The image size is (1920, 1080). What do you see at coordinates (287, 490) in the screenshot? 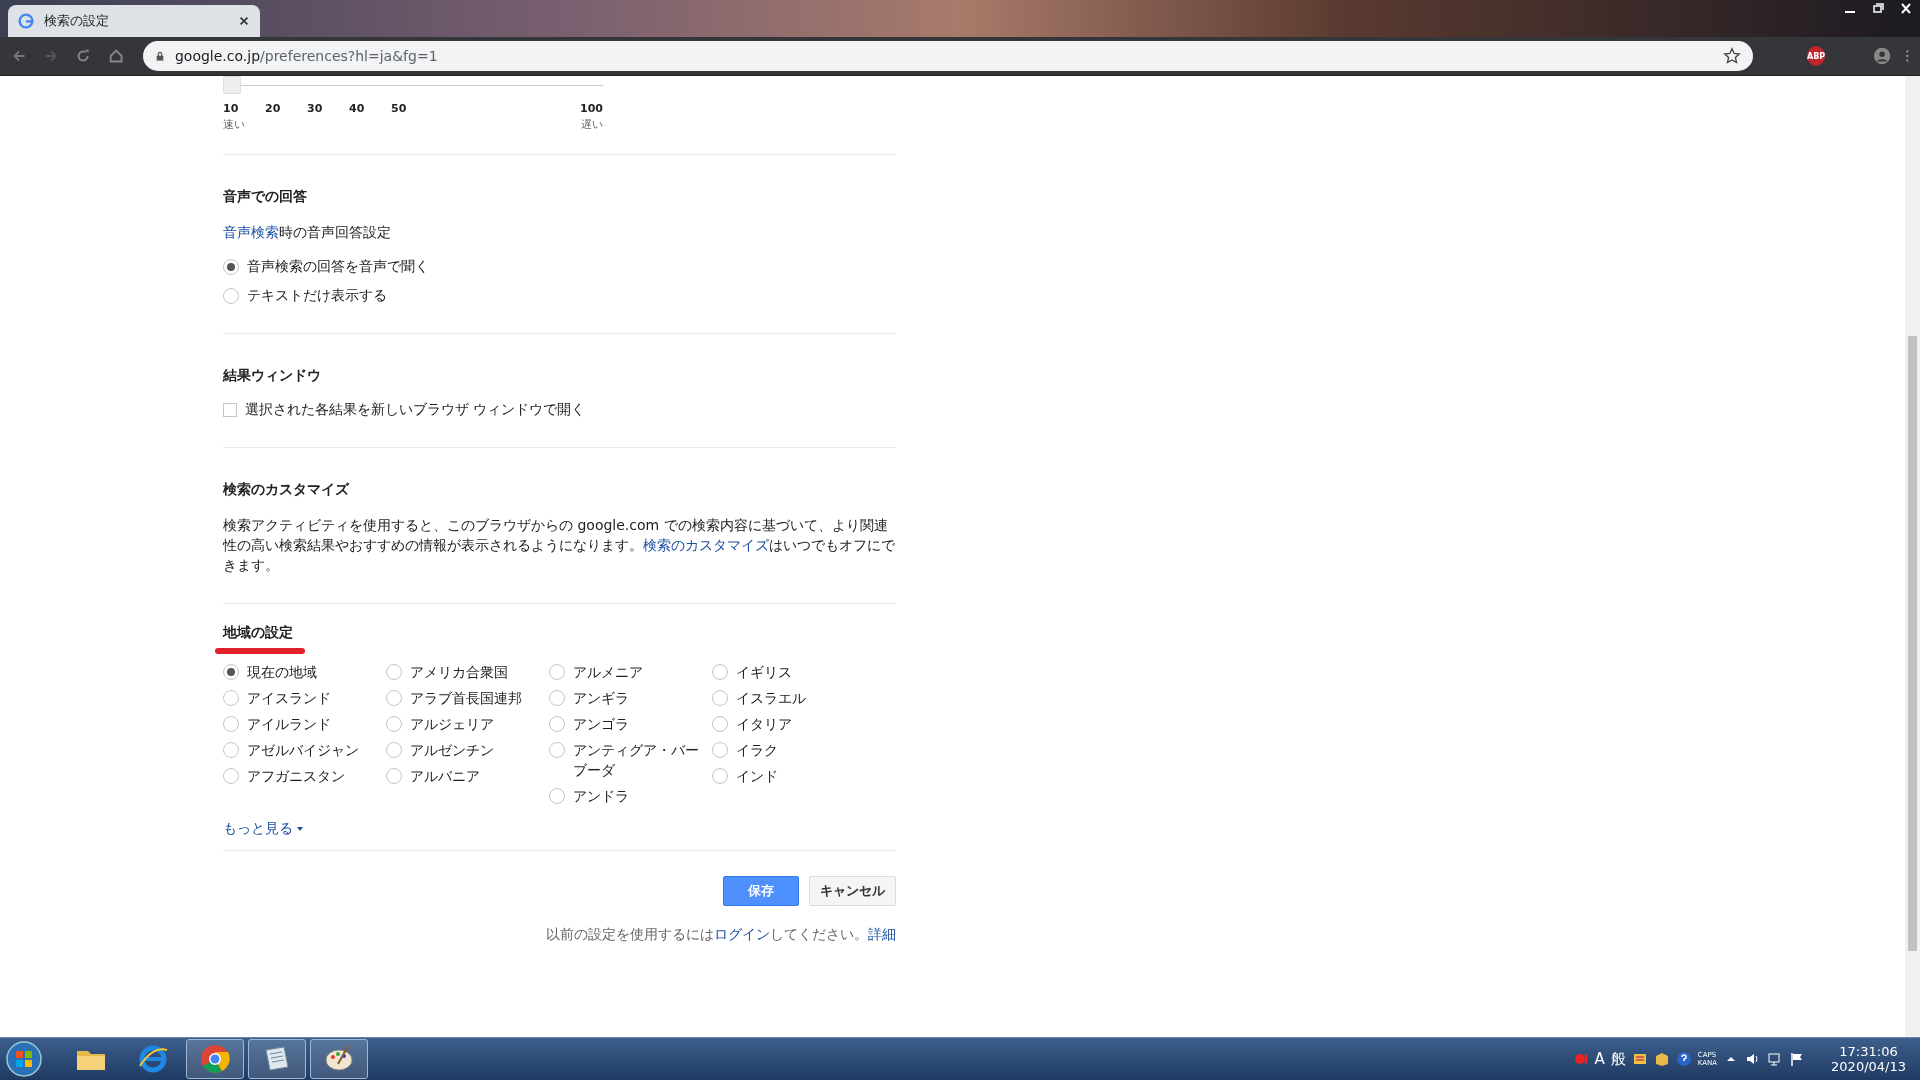
I see `section-heading: 検索のカスタマイズ` at bounding box center [287, 490].